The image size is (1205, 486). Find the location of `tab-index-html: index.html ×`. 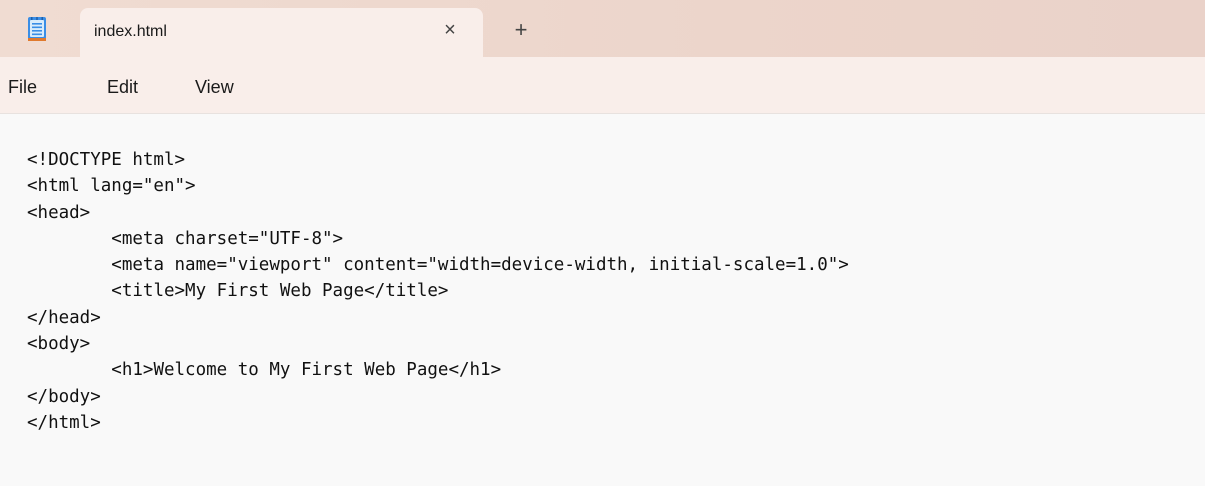

tab-index-html: index.html × is located at coordinates (281, 32).